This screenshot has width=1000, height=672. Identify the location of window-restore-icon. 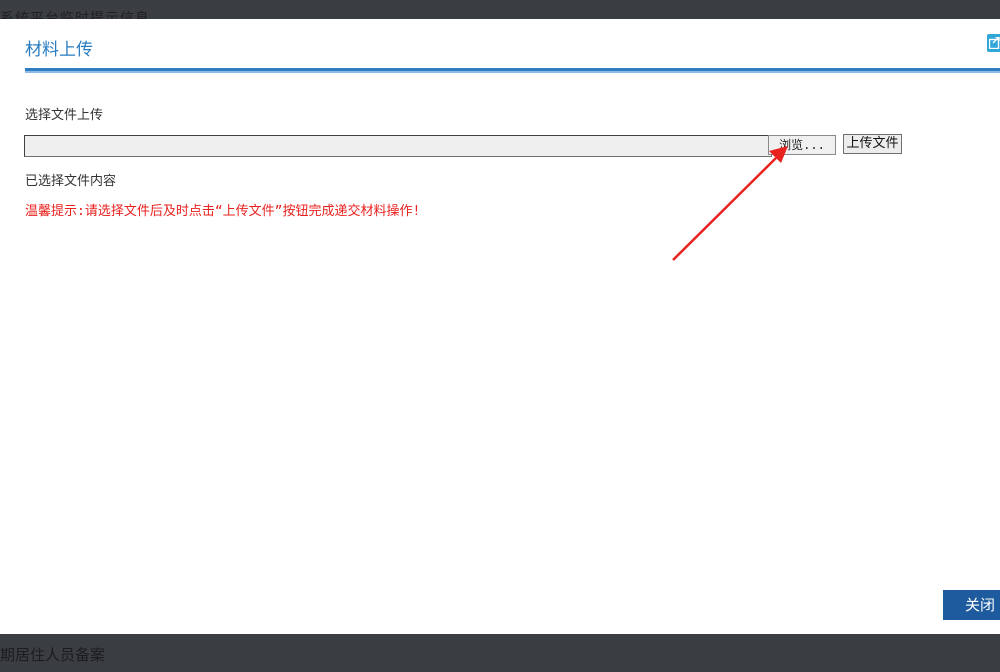
(993, 43).